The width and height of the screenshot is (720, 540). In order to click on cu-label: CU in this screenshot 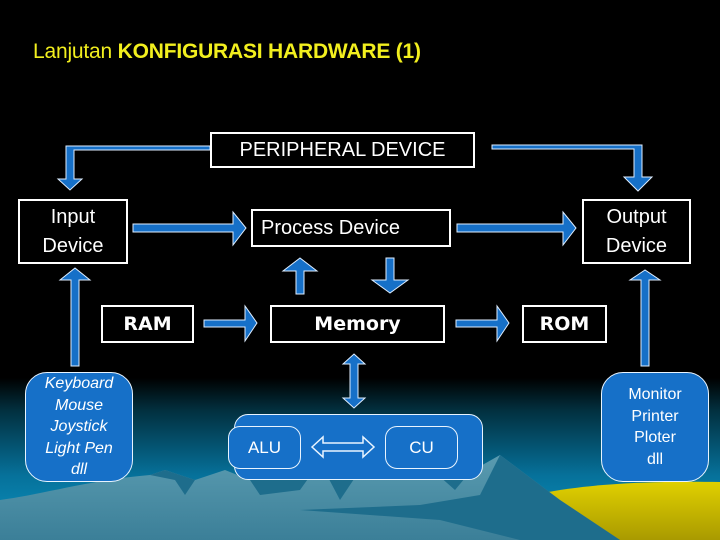, I will do `click(421, 447)`.